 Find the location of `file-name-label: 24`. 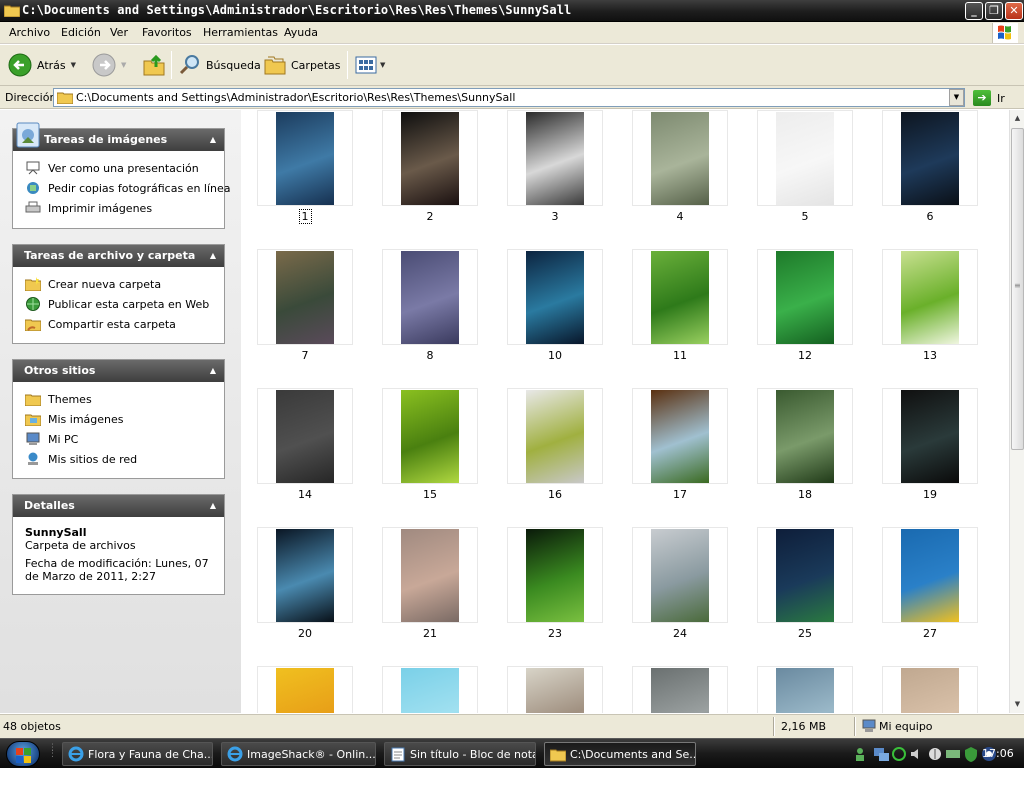

file-name-label: 24 is located at coordinates (680, 633).